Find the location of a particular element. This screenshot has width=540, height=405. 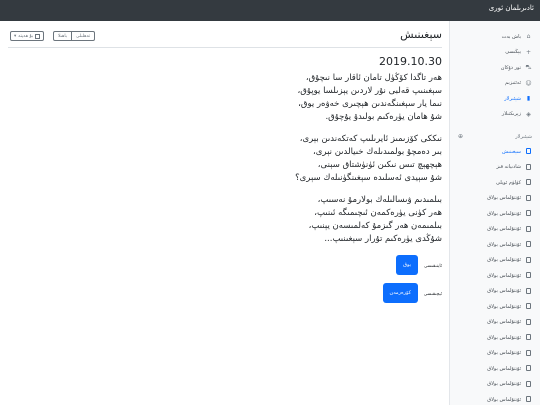

poem-line: بىلمىدىم ۋىسالىلەك بولارمۇ نەسىپ، is located at coordinates (379, 200).